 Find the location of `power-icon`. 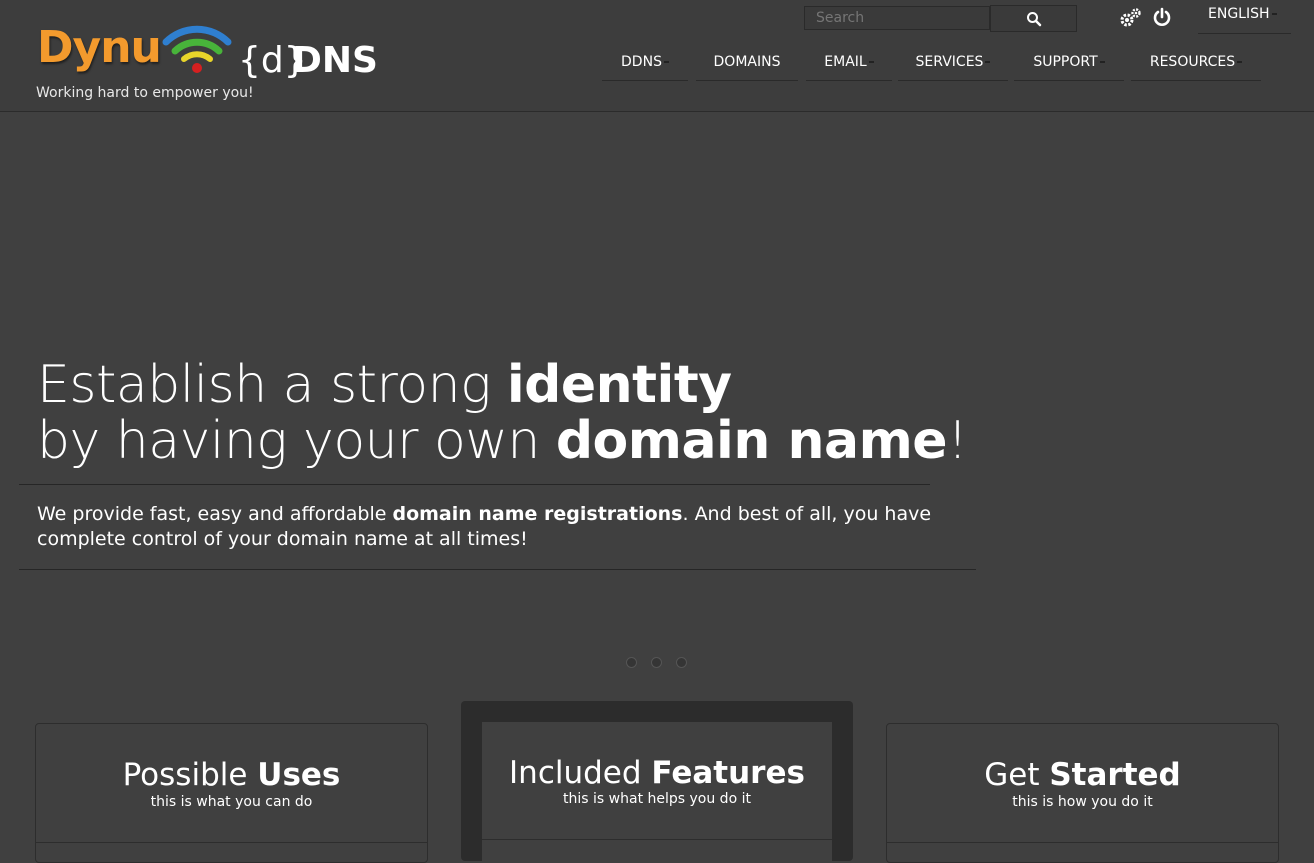

power-icon is located at coordinates (1162, 17).